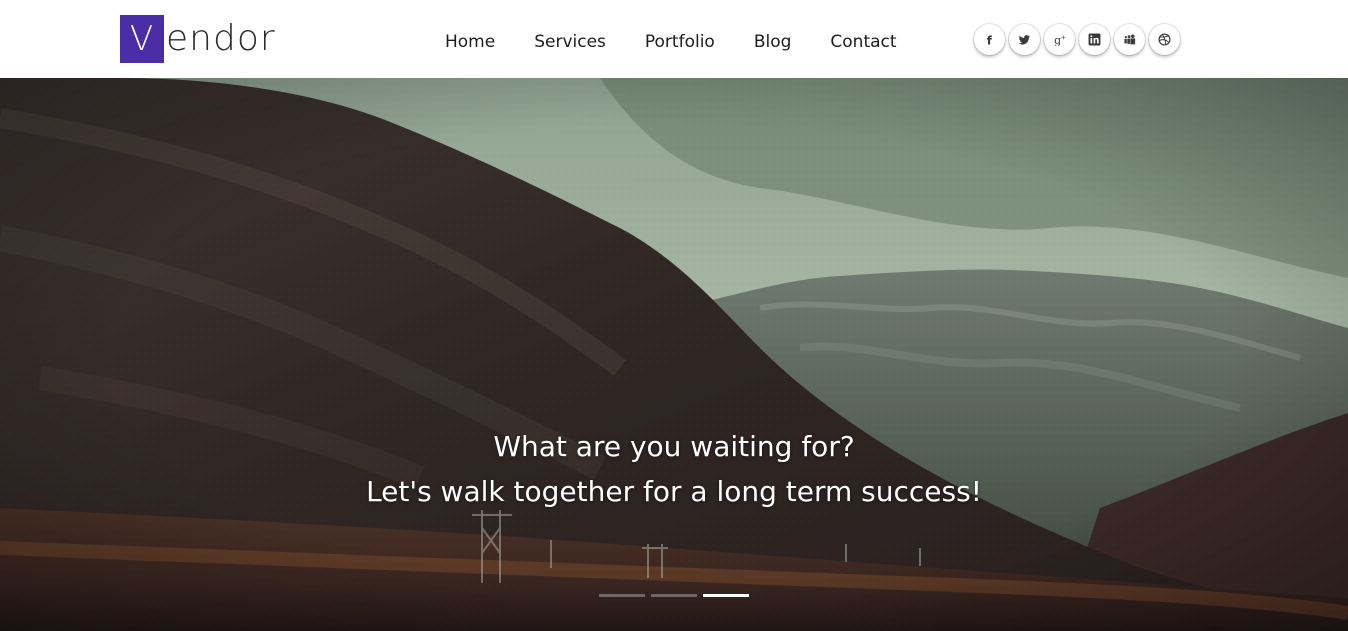 The height and width of the screenshot is (631, 1348). What do you see at coordinates (1129, 39) in the screenshot?
I see `myspace-icon` at bounding box center [1129, 39].